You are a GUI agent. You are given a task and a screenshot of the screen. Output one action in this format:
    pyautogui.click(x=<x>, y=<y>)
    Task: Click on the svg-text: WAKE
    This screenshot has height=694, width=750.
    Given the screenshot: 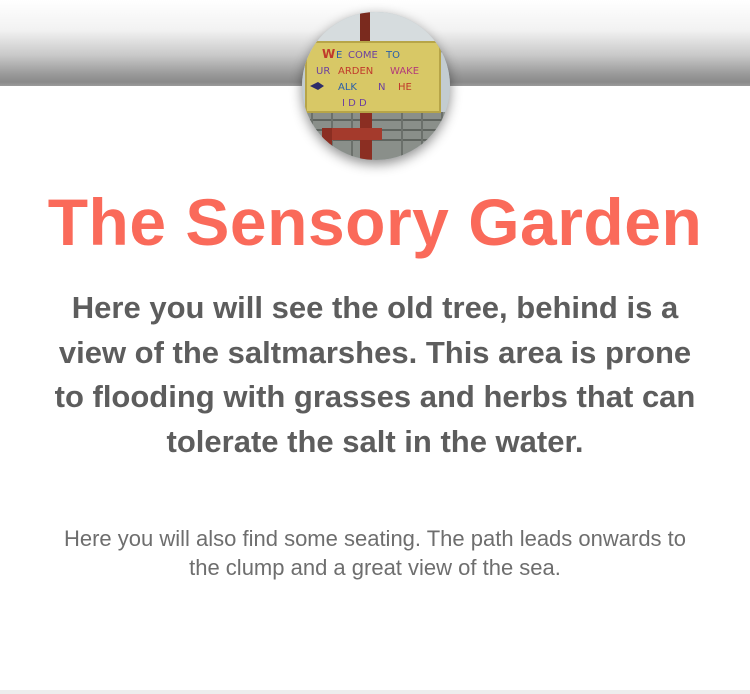 What is the action you would take?
    pyautogui.click(x=404, y=71)
    